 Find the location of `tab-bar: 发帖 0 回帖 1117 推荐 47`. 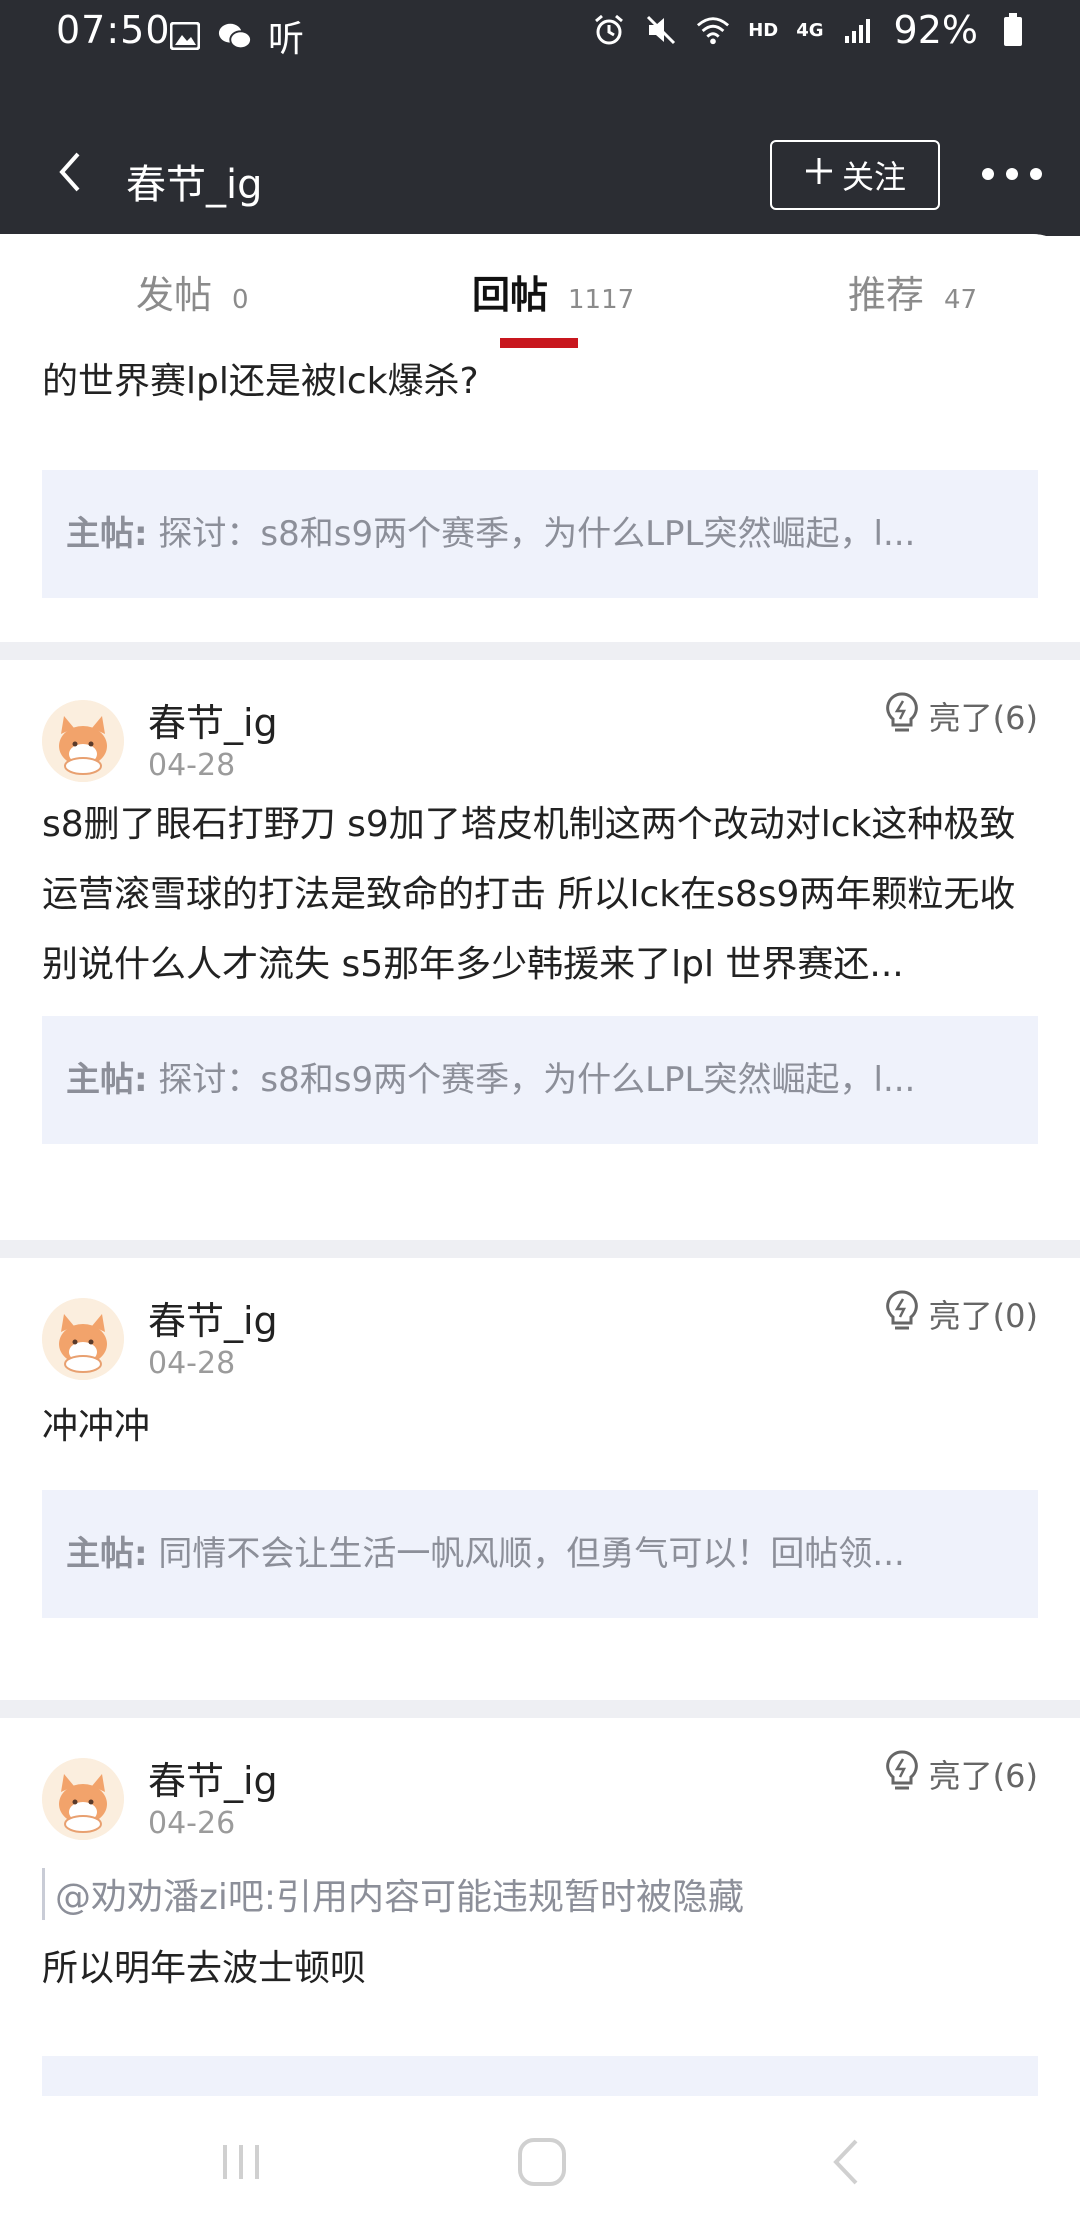

tab-bar: 发帖 0 回帖 1117 推荐 47 is located at coordinates (540, 294).